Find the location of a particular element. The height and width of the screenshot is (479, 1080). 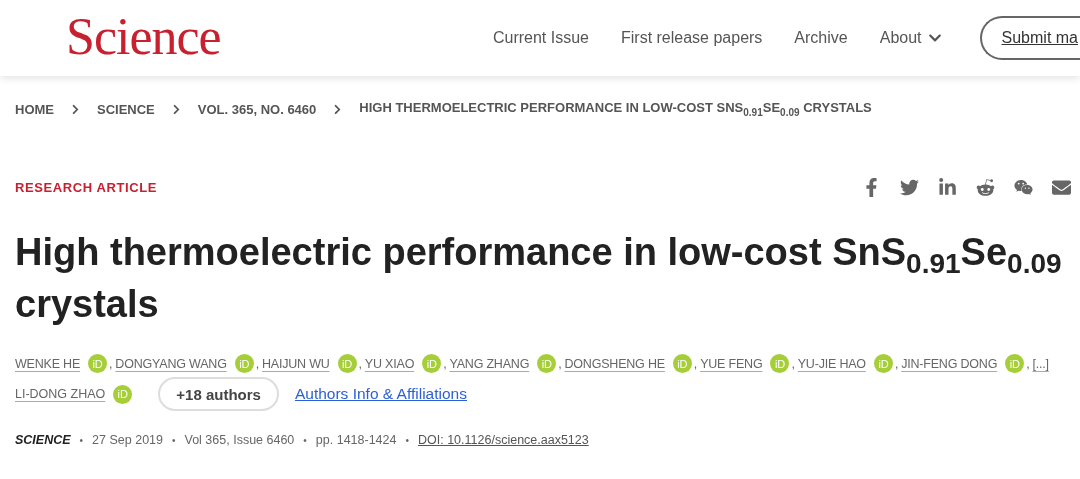

mail-icon is located at coordinates (1061, 187).